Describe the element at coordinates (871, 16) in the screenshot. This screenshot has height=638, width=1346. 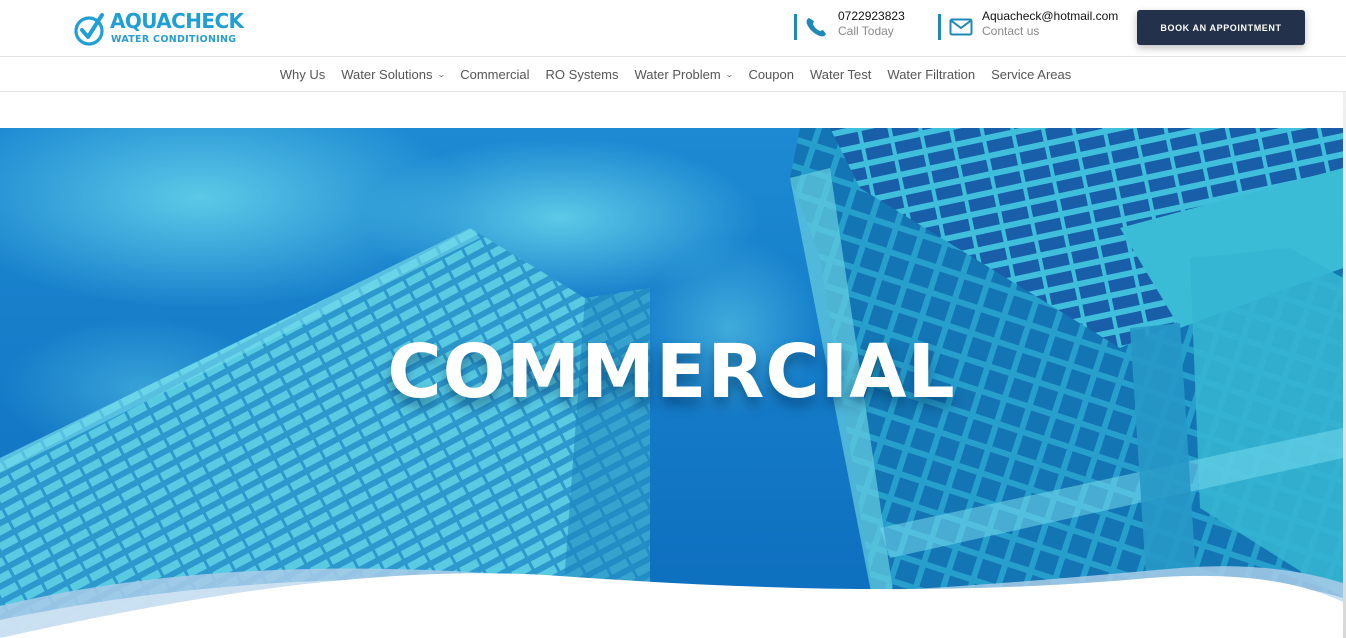
I see `phone-number: 0722923823` at that location.